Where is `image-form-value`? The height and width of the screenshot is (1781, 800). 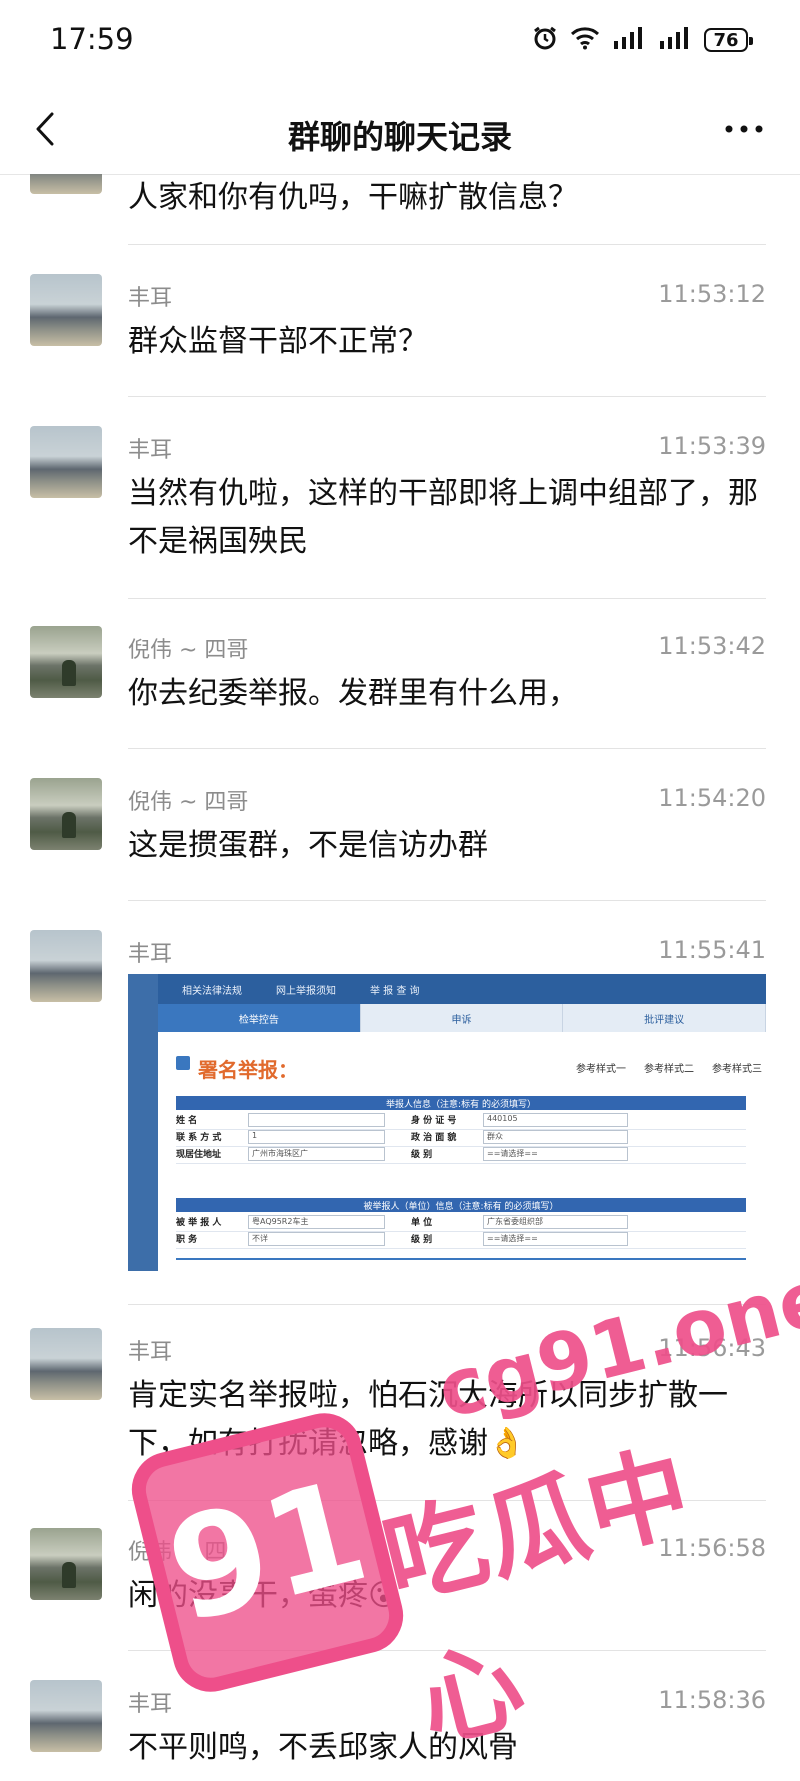
image-form-value is located at coordinates (316, 1120).